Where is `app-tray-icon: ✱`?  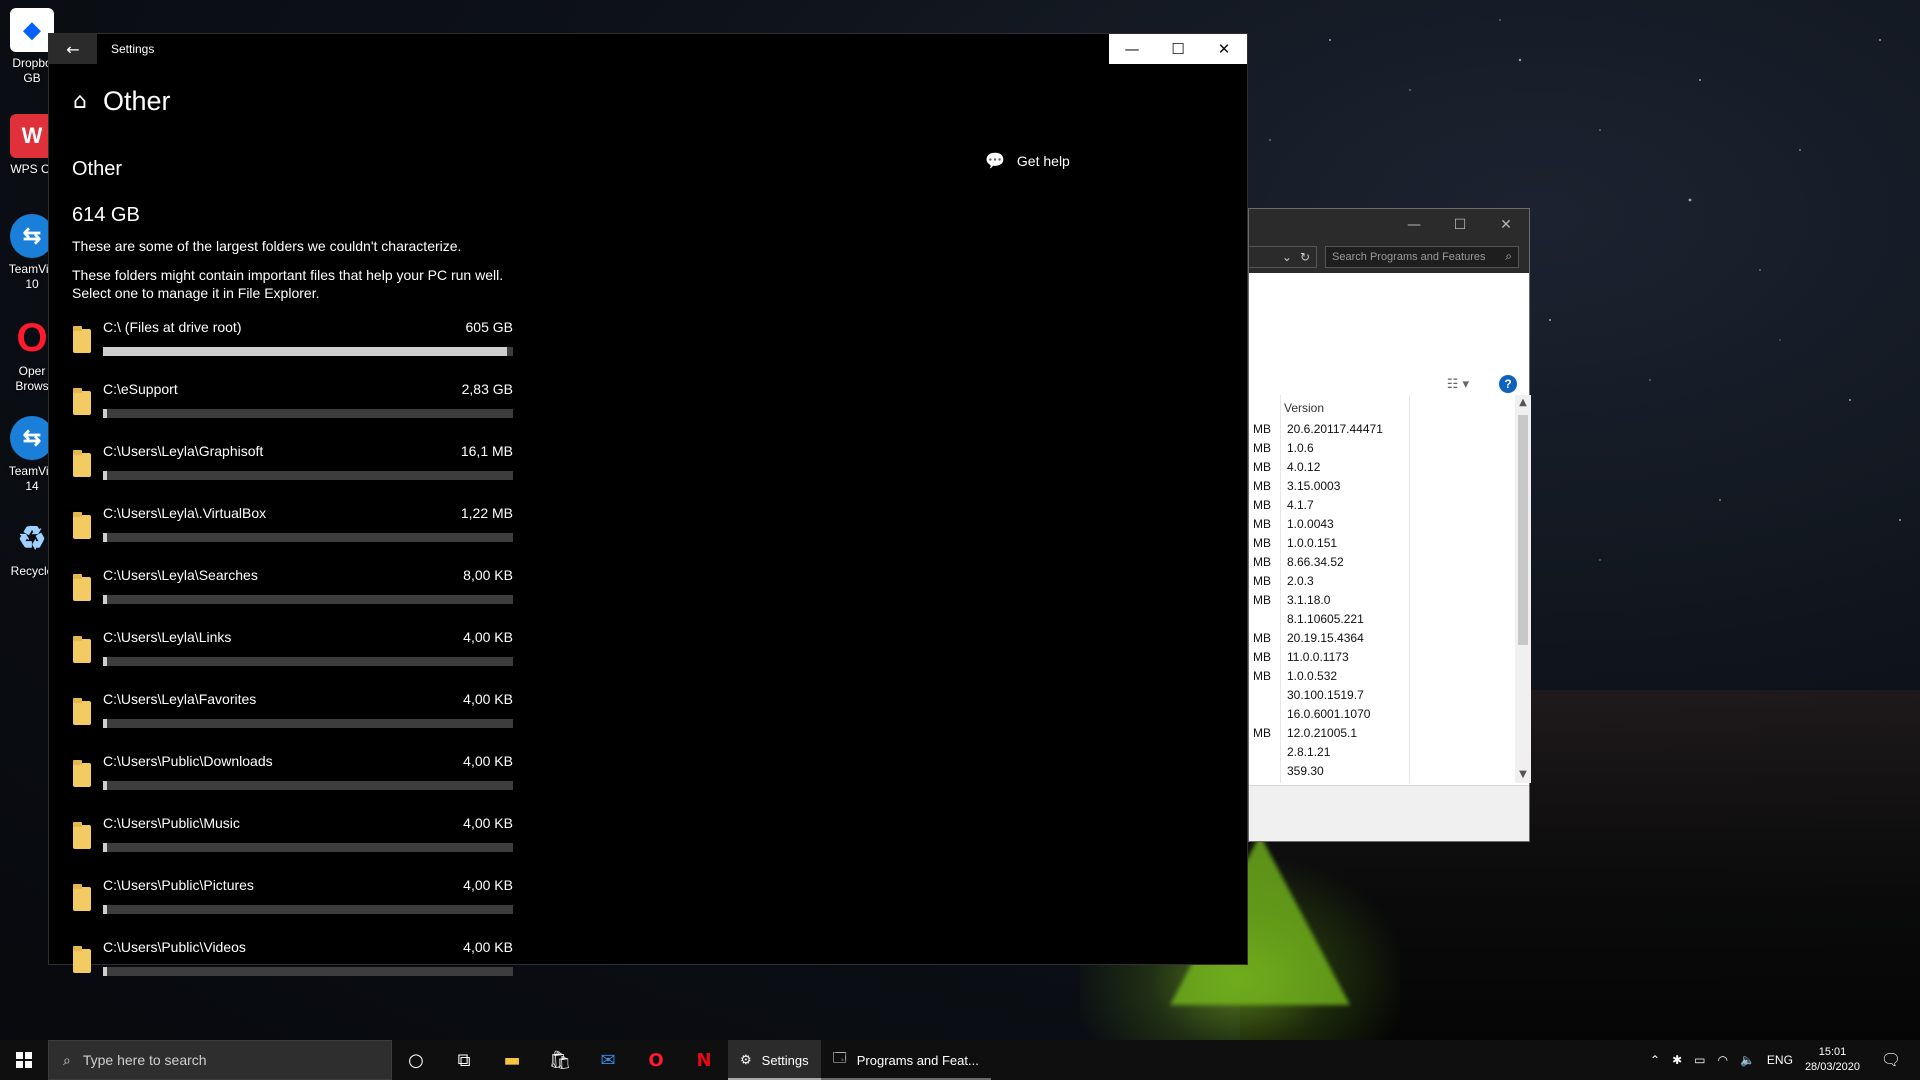
app-tray-icon: ✱ is located at coordinates (1677, 1060).